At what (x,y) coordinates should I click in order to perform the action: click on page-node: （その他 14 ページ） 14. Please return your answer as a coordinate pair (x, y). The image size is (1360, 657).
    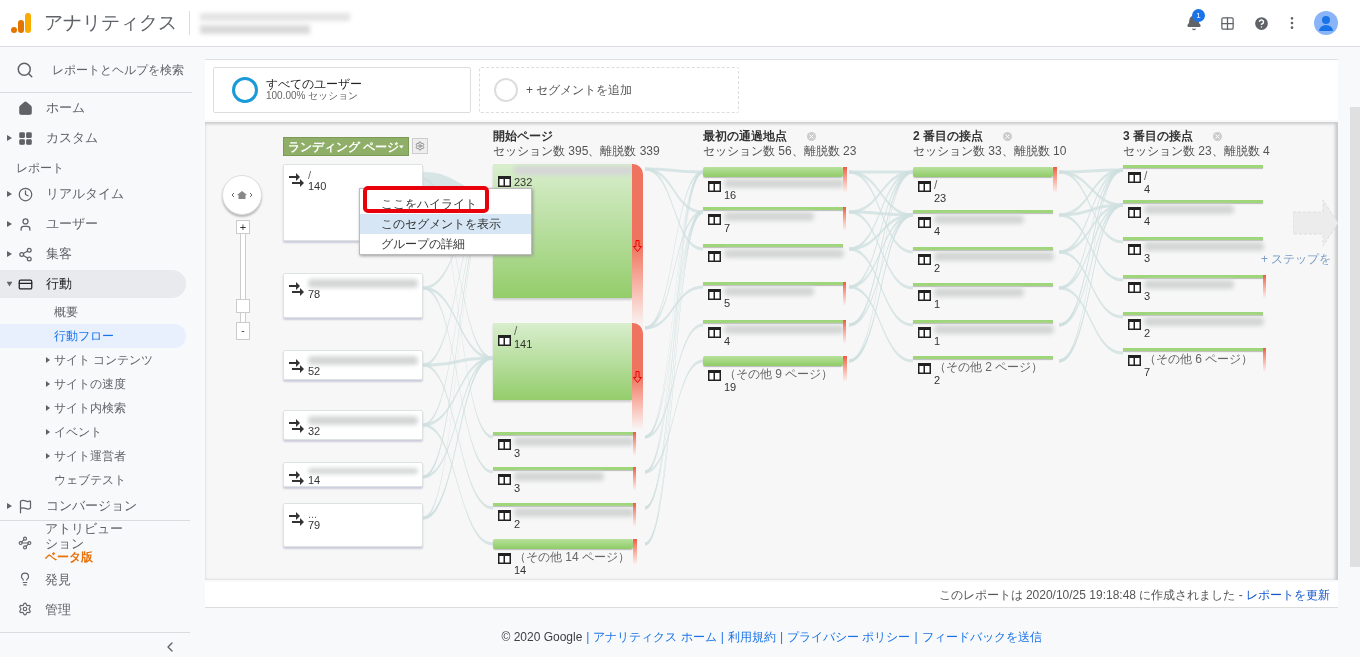
    Looking at the image, I should click on (563, 556).